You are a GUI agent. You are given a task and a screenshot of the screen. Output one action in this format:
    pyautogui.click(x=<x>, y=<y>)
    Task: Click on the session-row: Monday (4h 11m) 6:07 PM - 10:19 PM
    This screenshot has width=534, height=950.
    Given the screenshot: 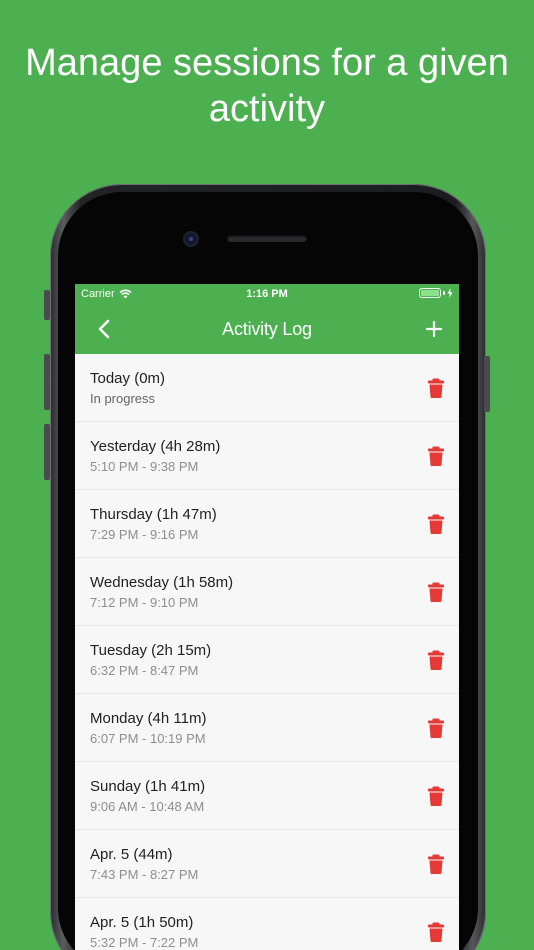 What is the action you would take?
    pyautogui.click(x=267, y=728)
    